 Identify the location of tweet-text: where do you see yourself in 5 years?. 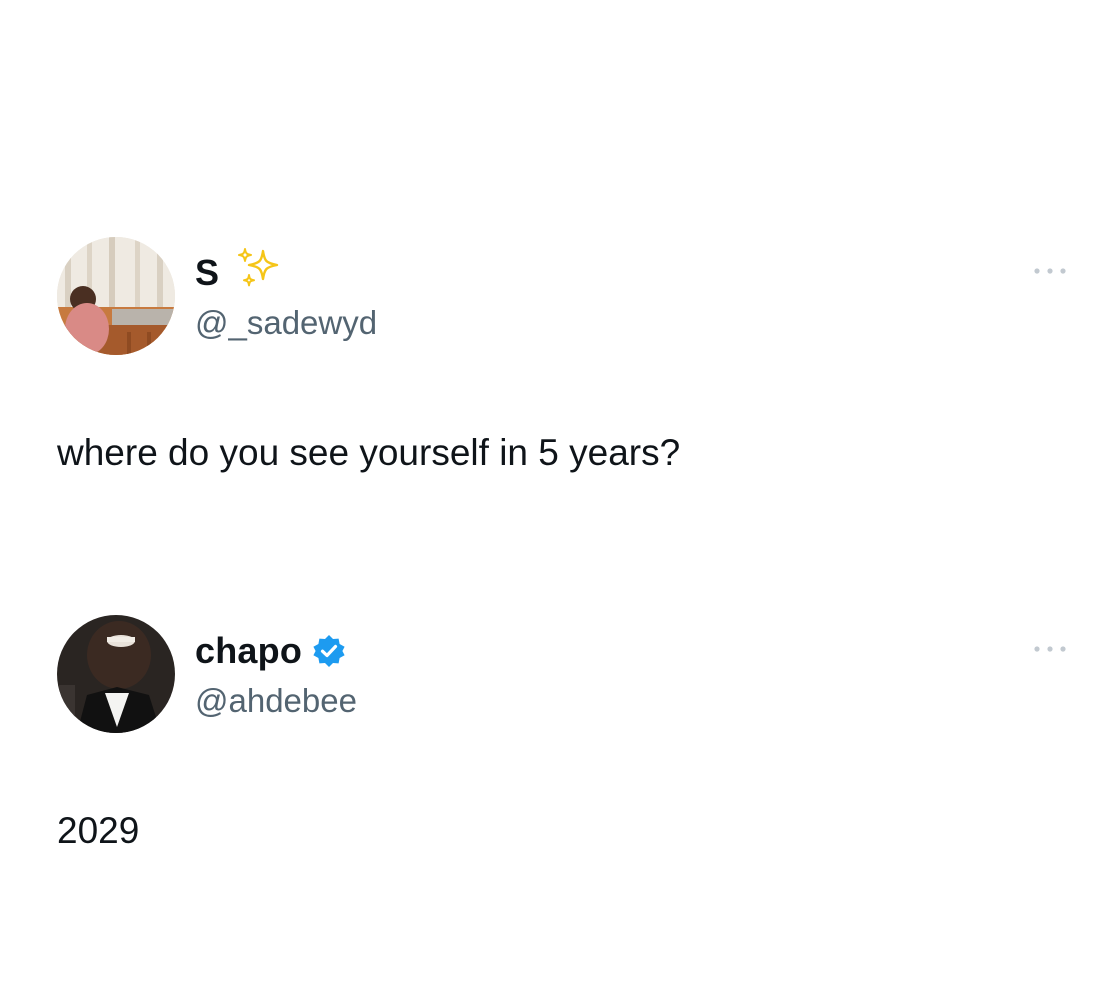
(369, 452).